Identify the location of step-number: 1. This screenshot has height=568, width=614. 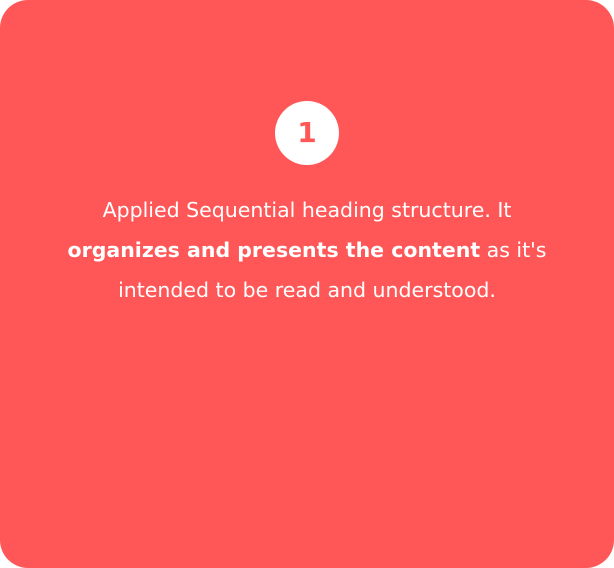
(307, 132).